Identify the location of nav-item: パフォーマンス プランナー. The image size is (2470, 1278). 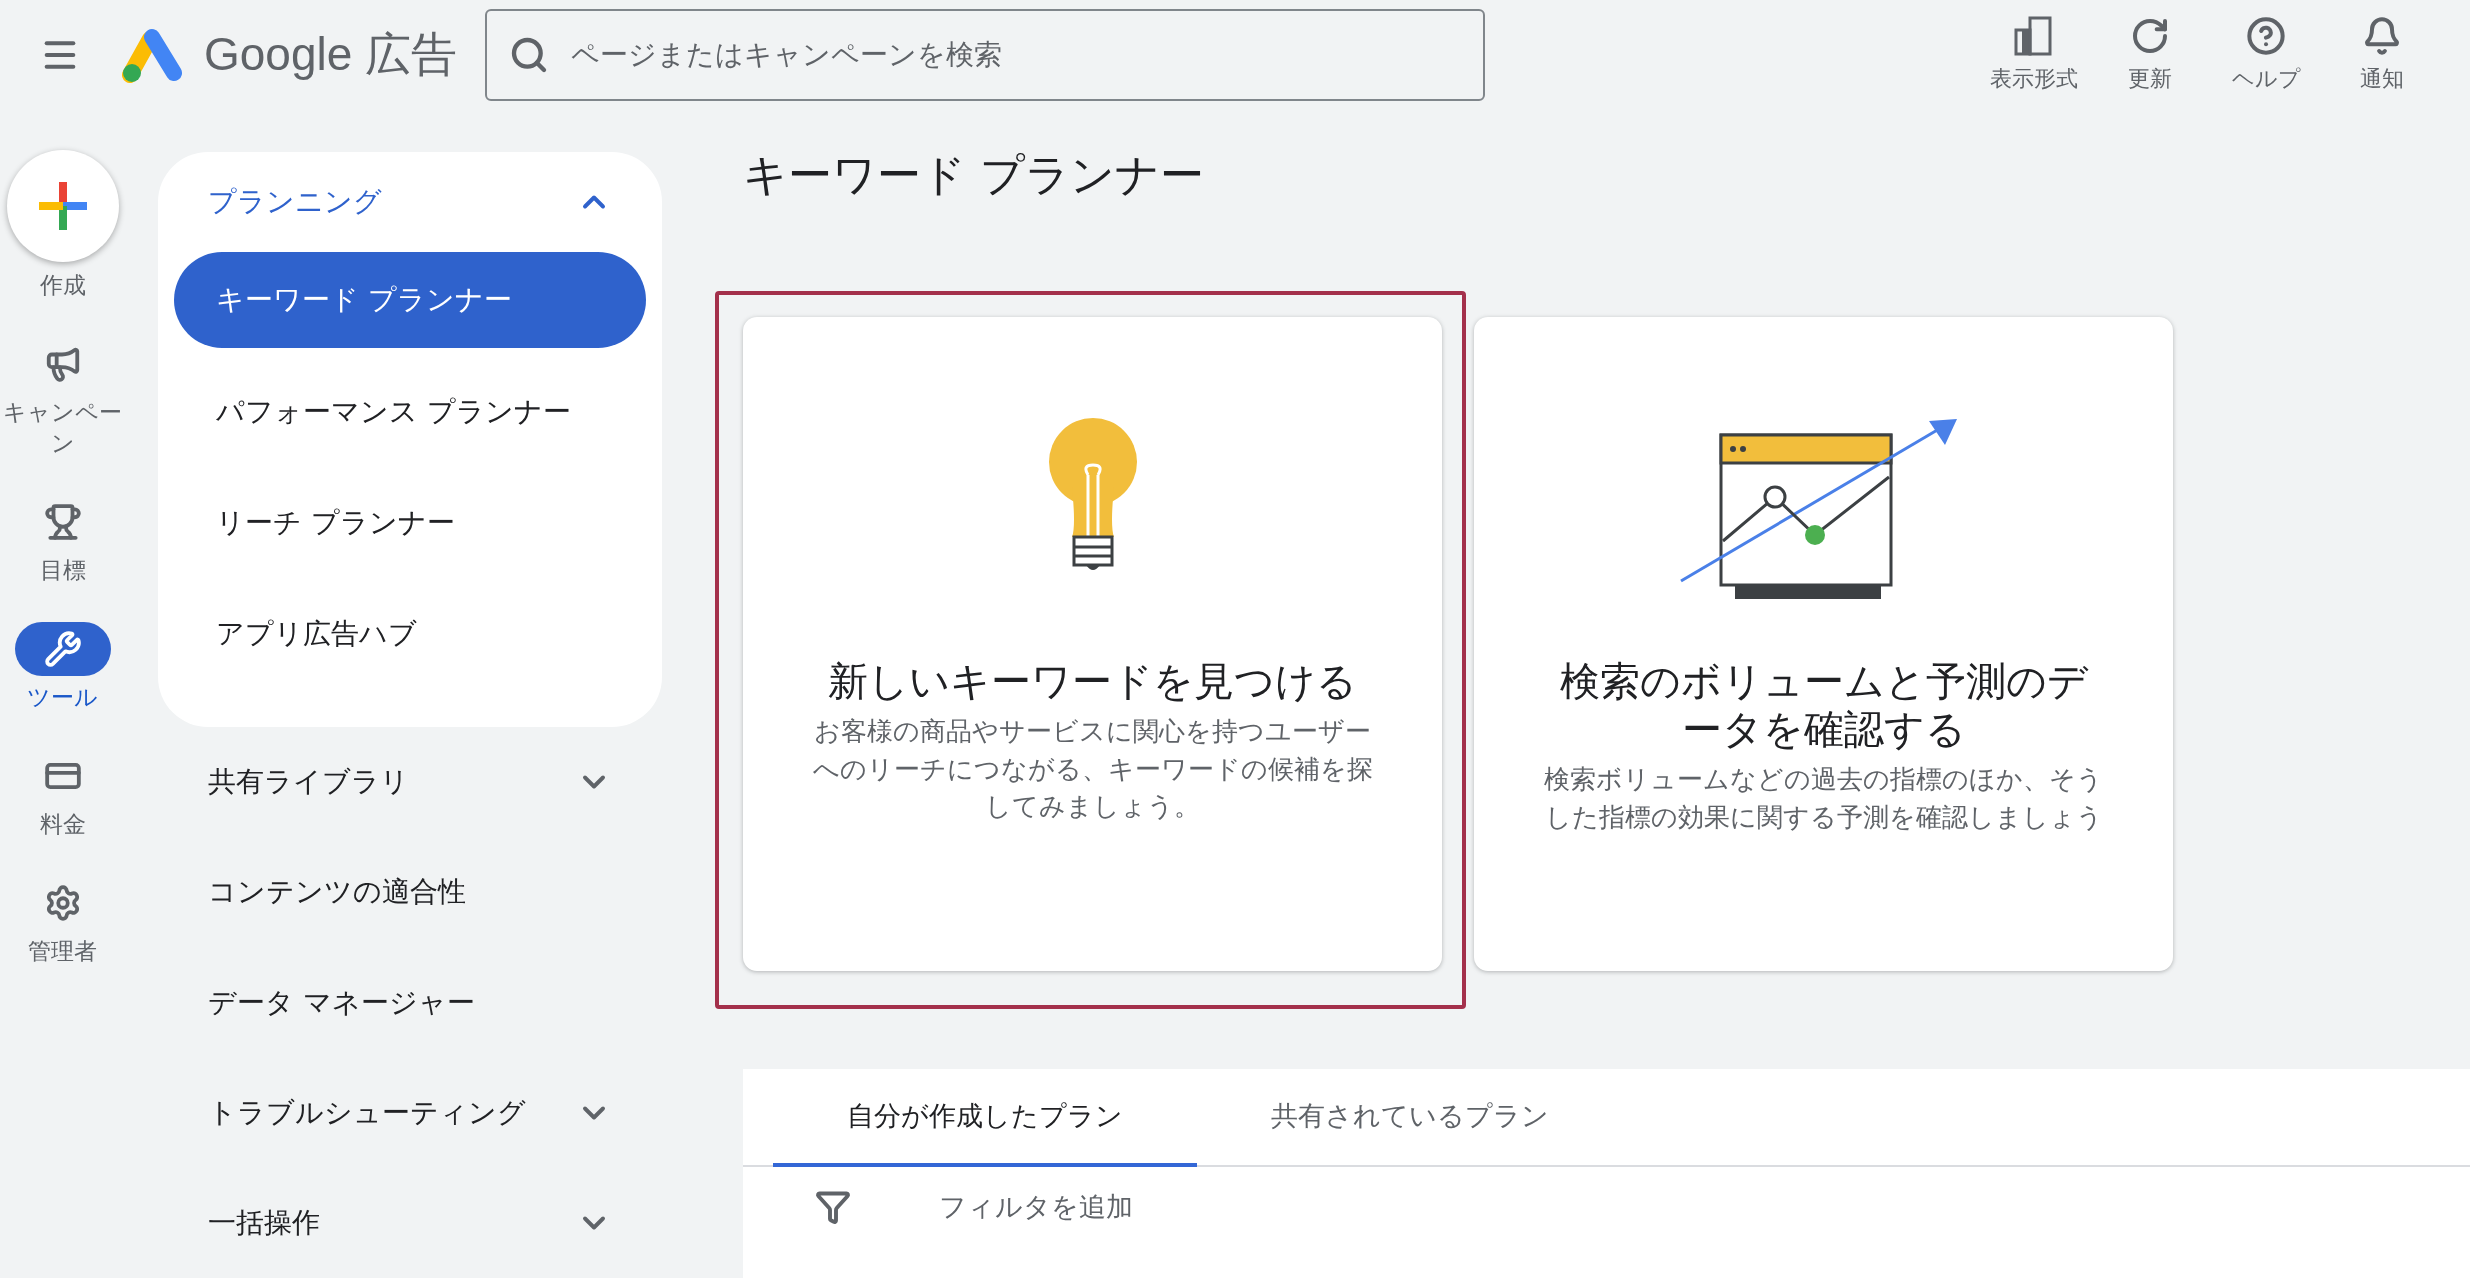
(410, 411).